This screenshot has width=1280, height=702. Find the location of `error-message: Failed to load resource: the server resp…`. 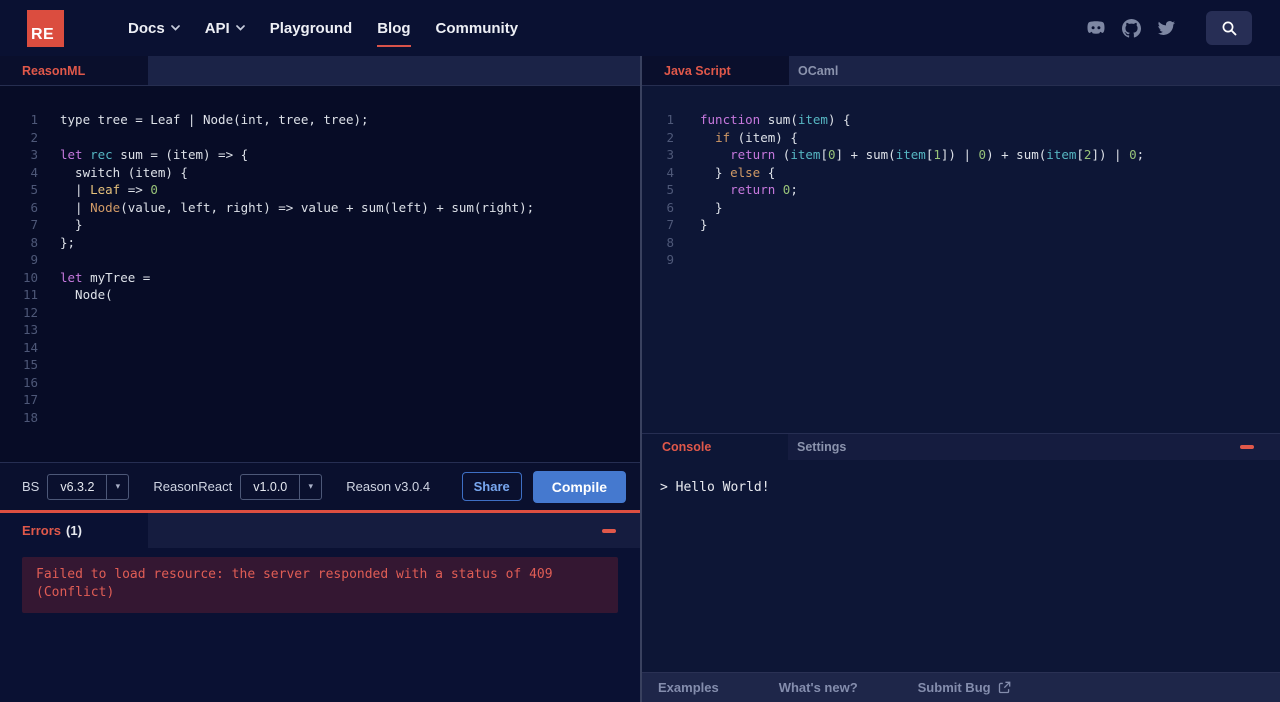

error-message: Failed to load resource: the server resp… is located at coordinates (320, 585).